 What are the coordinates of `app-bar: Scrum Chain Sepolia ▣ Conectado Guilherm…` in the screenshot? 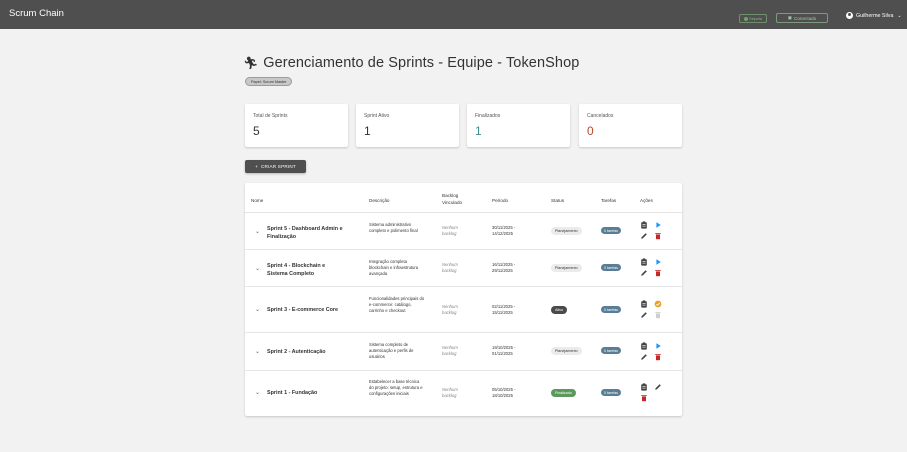 It's located at (453, 14).